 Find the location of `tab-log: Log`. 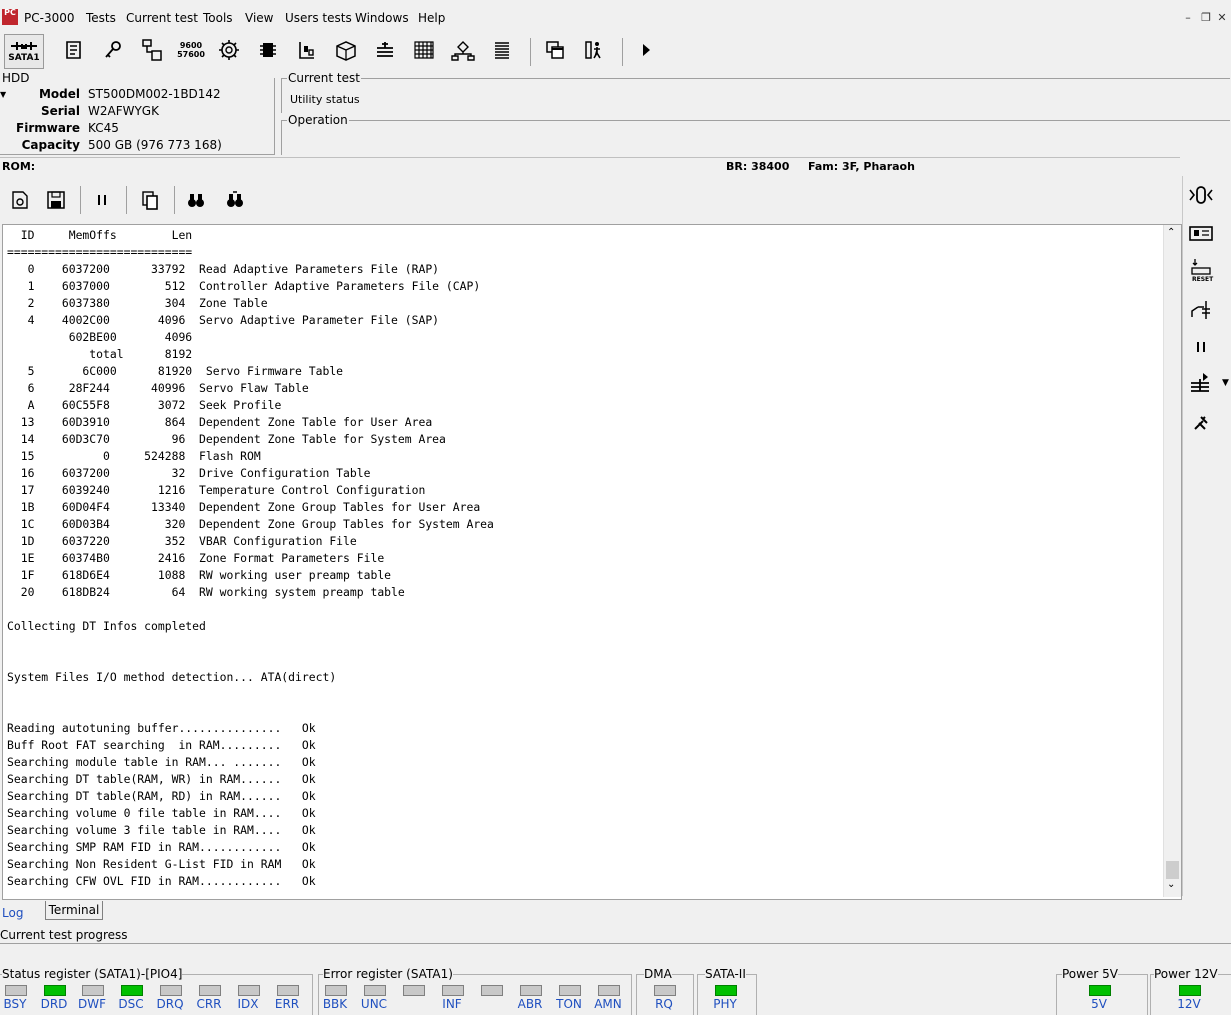

tab-log: Log is located at coordinates (12, 913).